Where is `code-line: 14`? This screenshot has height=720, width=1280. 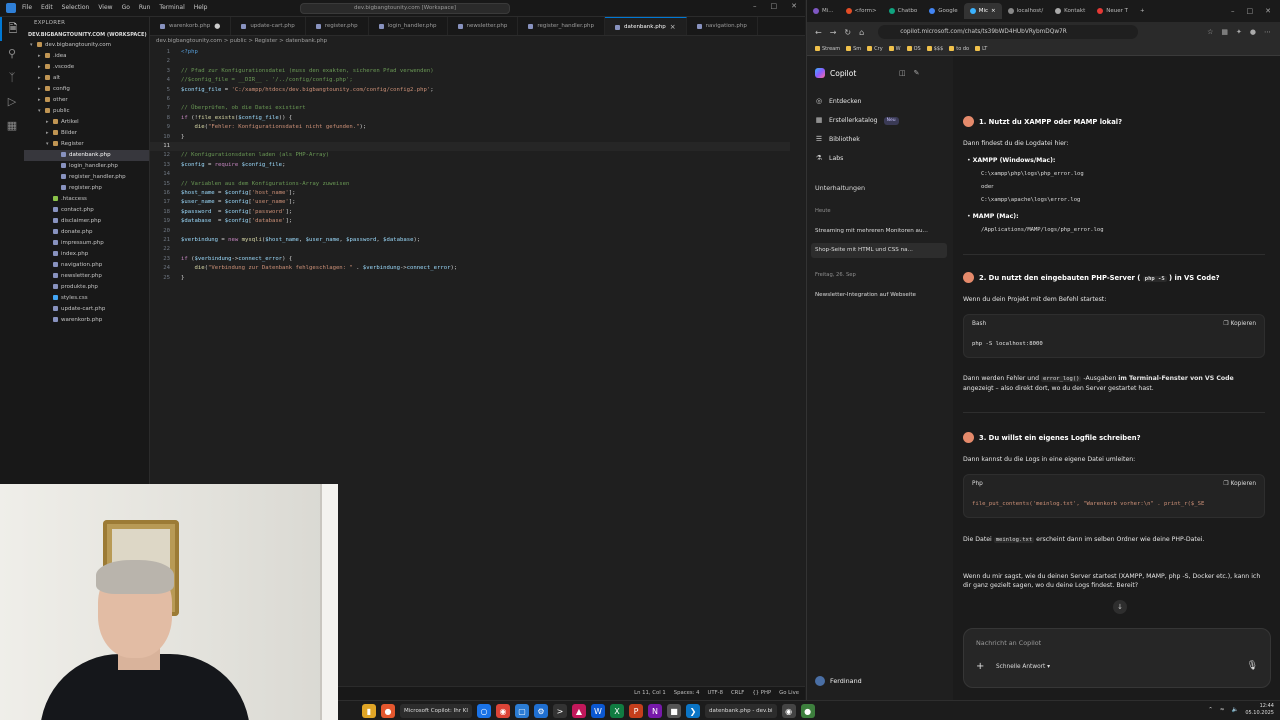 code-line: 14 is located at coordinates (470, 174).